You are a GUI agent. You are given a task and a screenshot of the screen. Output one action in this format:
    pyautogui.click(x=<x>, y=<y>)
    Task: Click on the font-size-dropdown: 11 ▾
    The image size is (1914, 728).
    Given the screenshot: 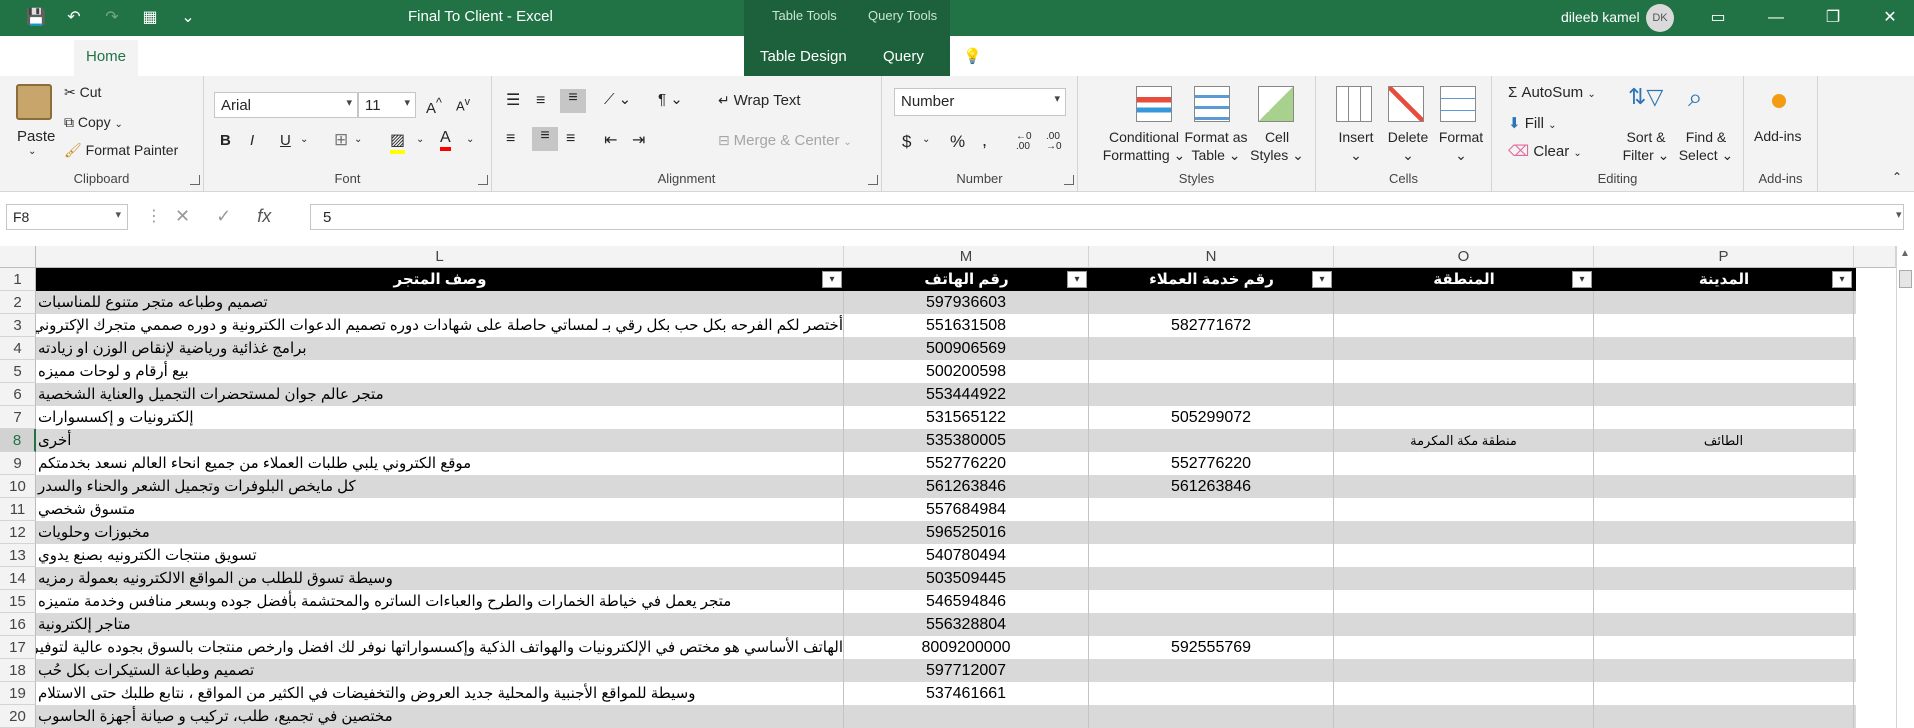 What is the action you would take?
    pyautogui.click(x=387, y=105)
    